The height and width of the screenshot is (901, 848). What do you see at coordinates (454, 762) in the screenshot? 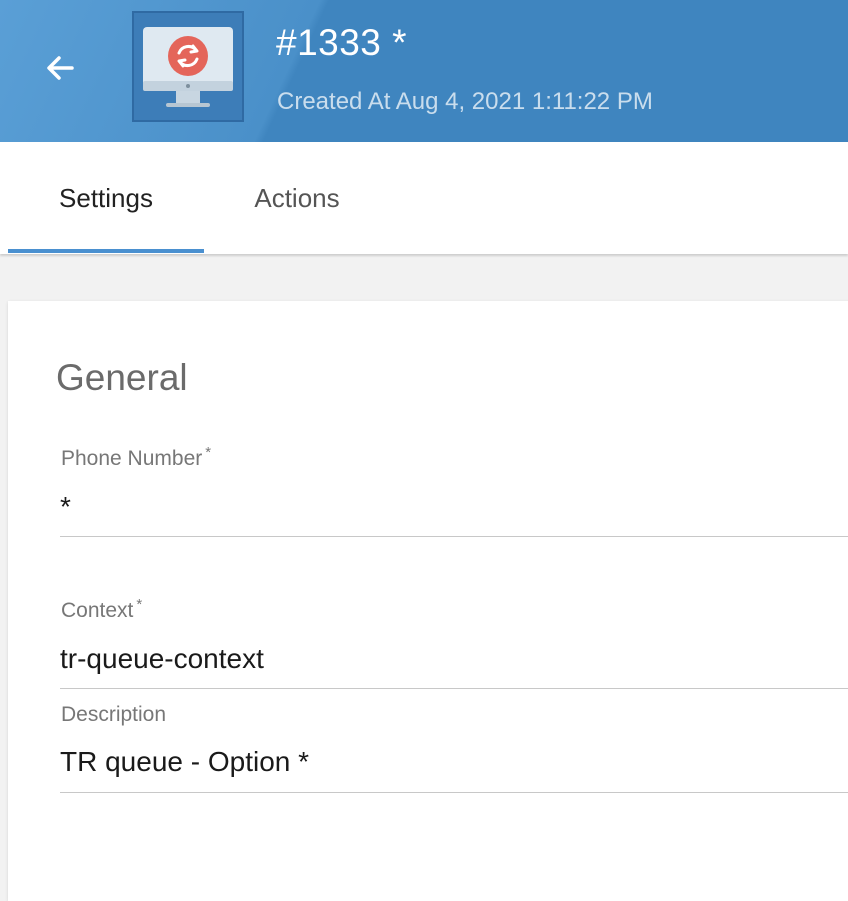
I see `description-input` at bounding box center [454, 762].